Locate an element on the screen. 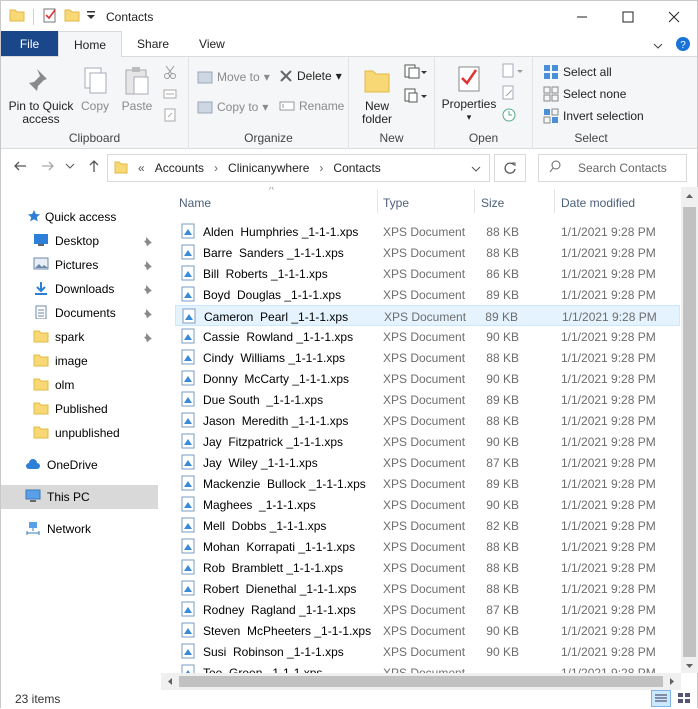 The width and height of the screenshot is (698, 709). paste-button: Paste is located at coordinates (137, 89).